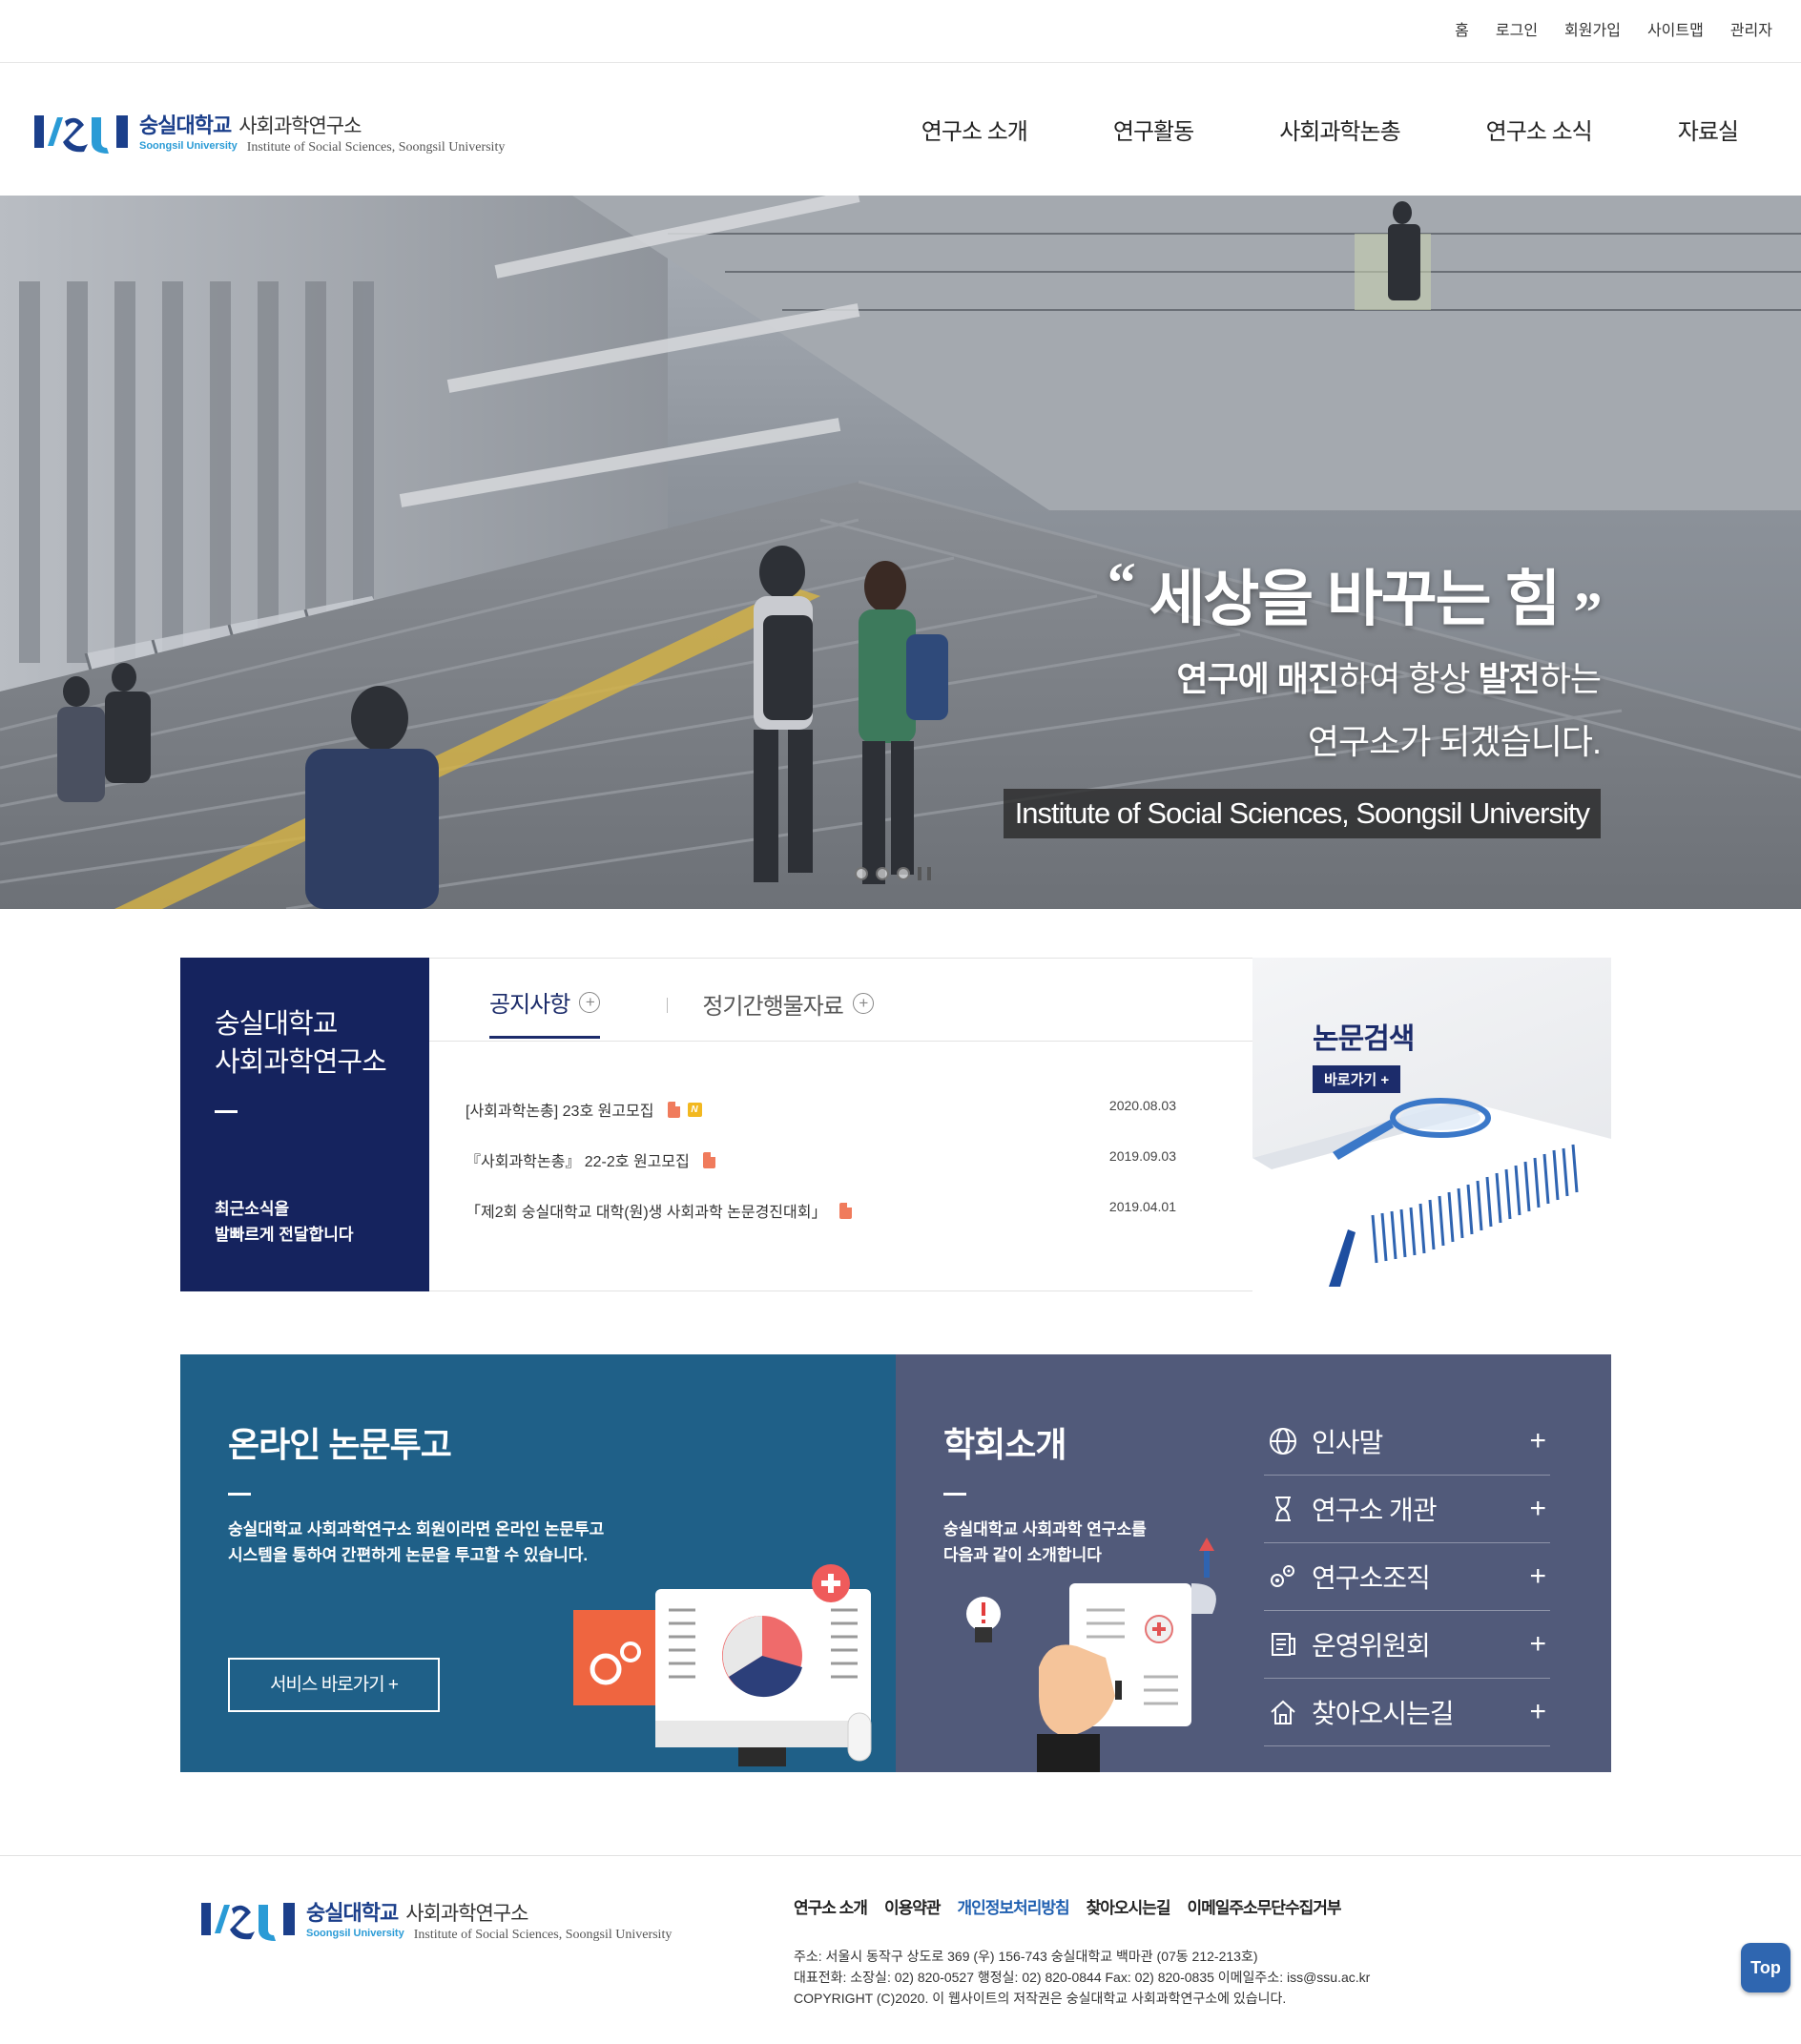 The height and width of the screenshot is (2044, 1801). What do you see at coordinates (1766, 1967) in the screenshot?
I see `scroll-top-button: Top` at bounding box center [1766, 1967].